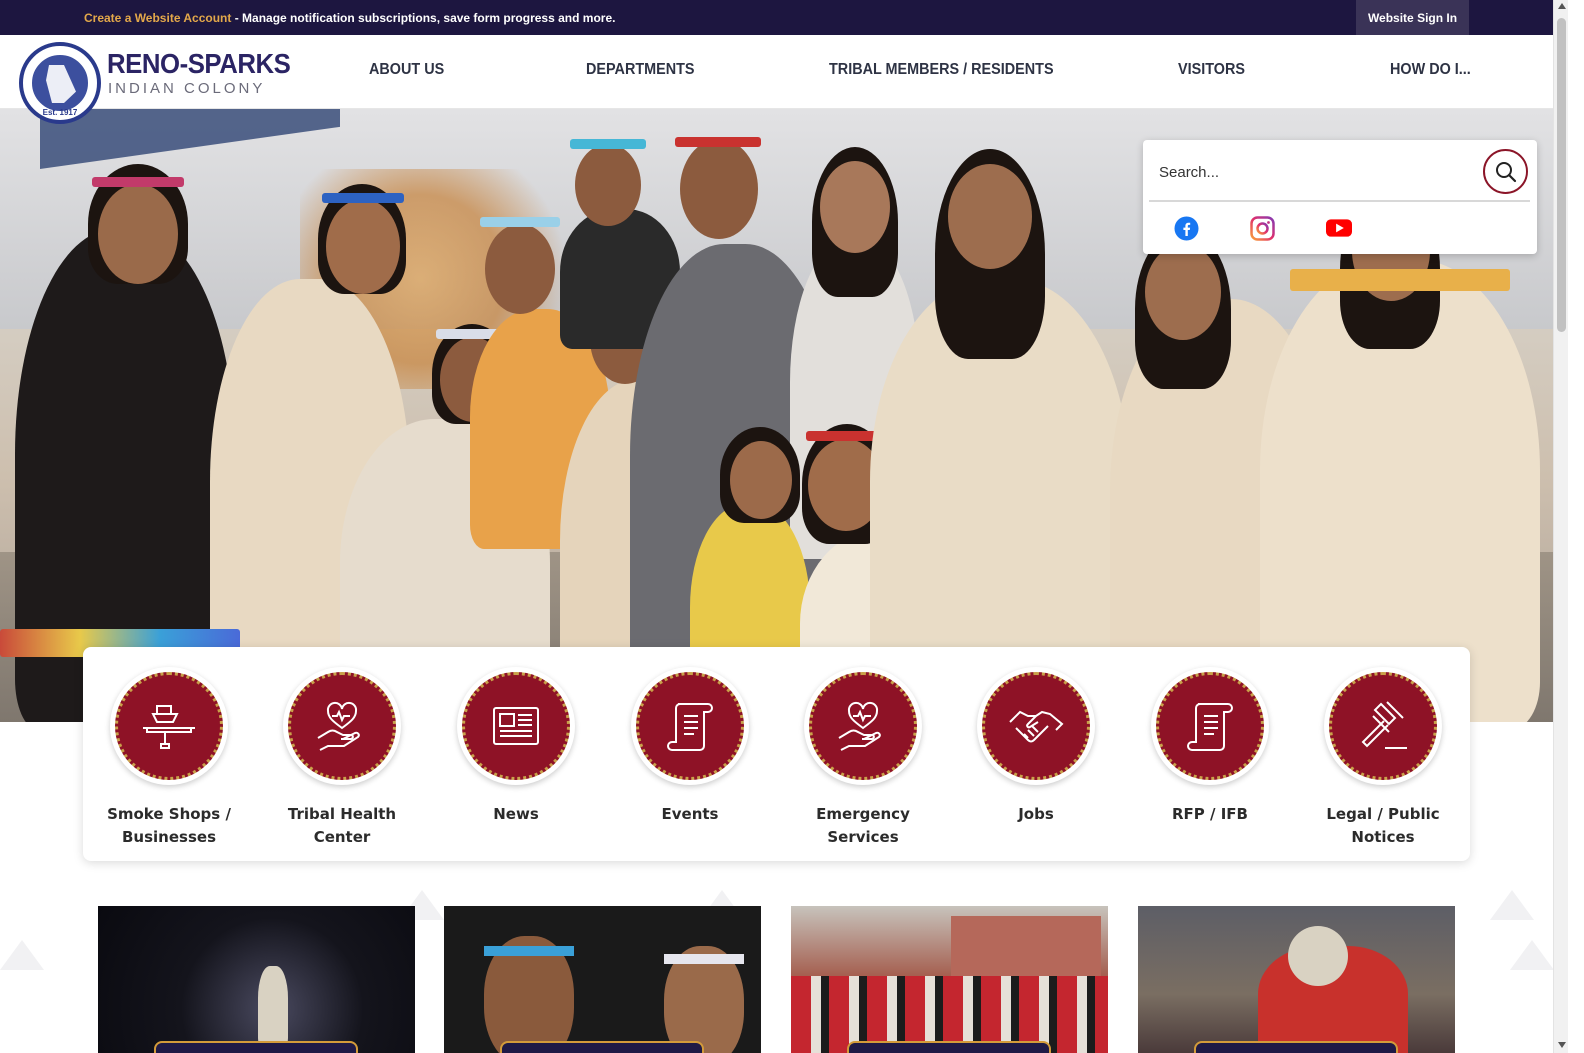 The image size is (1584, 1053). I want to click on search-underline, so click(1339, 201).